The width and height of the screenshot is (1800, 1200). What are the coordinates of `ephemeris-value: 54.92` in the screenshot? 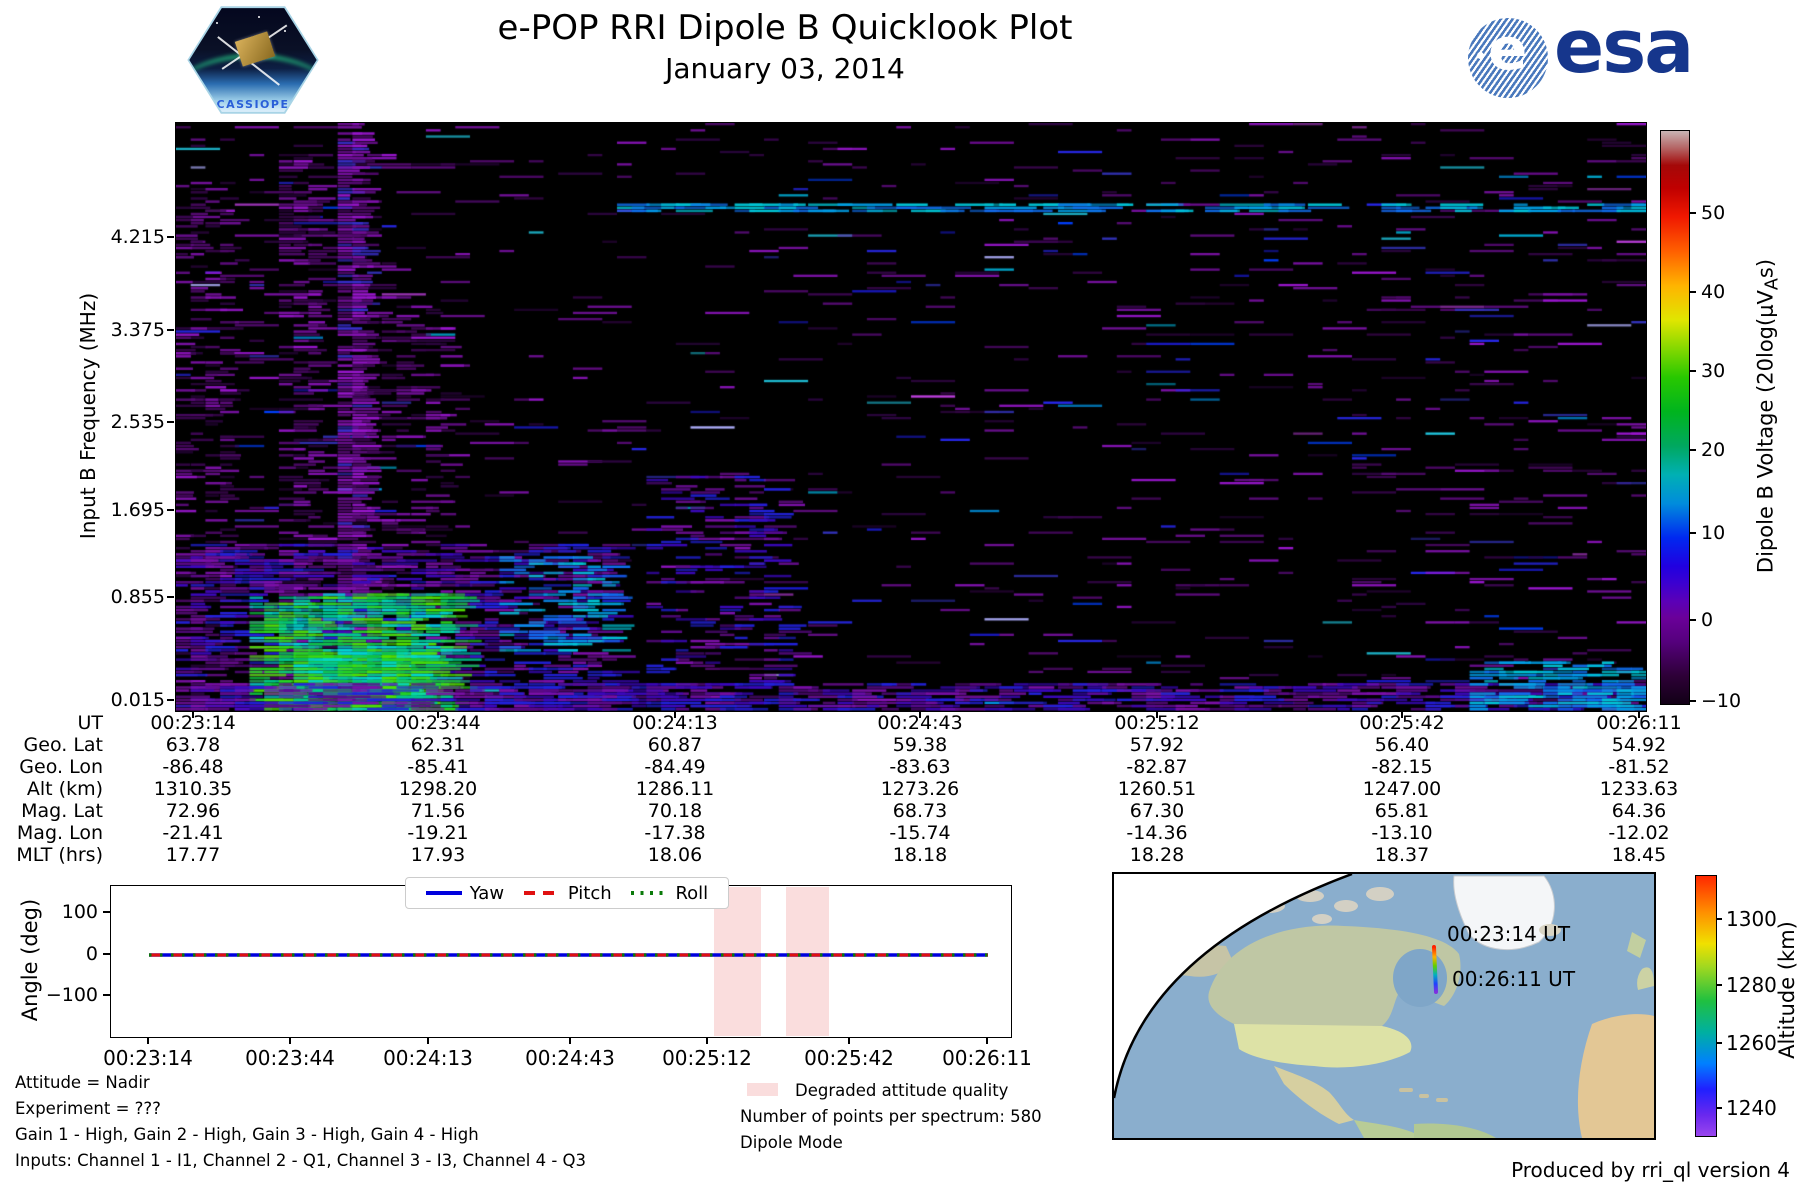 It's located at (1639, 745).